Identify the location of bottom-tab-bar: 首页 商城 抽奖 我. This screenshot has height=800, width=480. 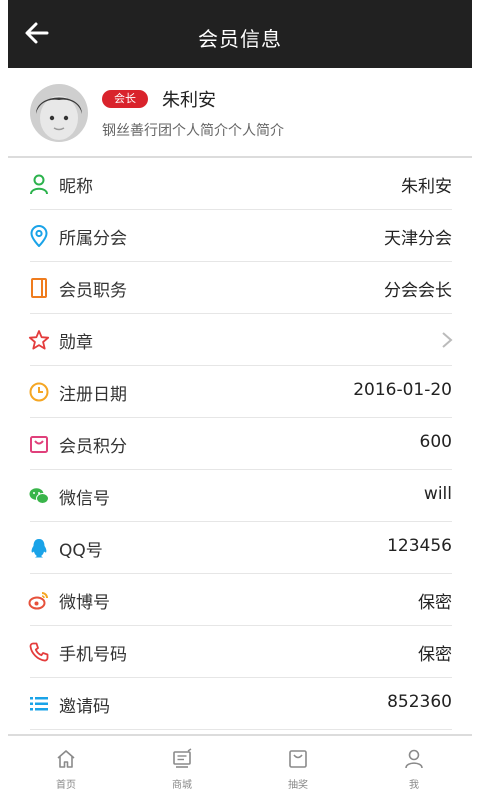
(240, 768).